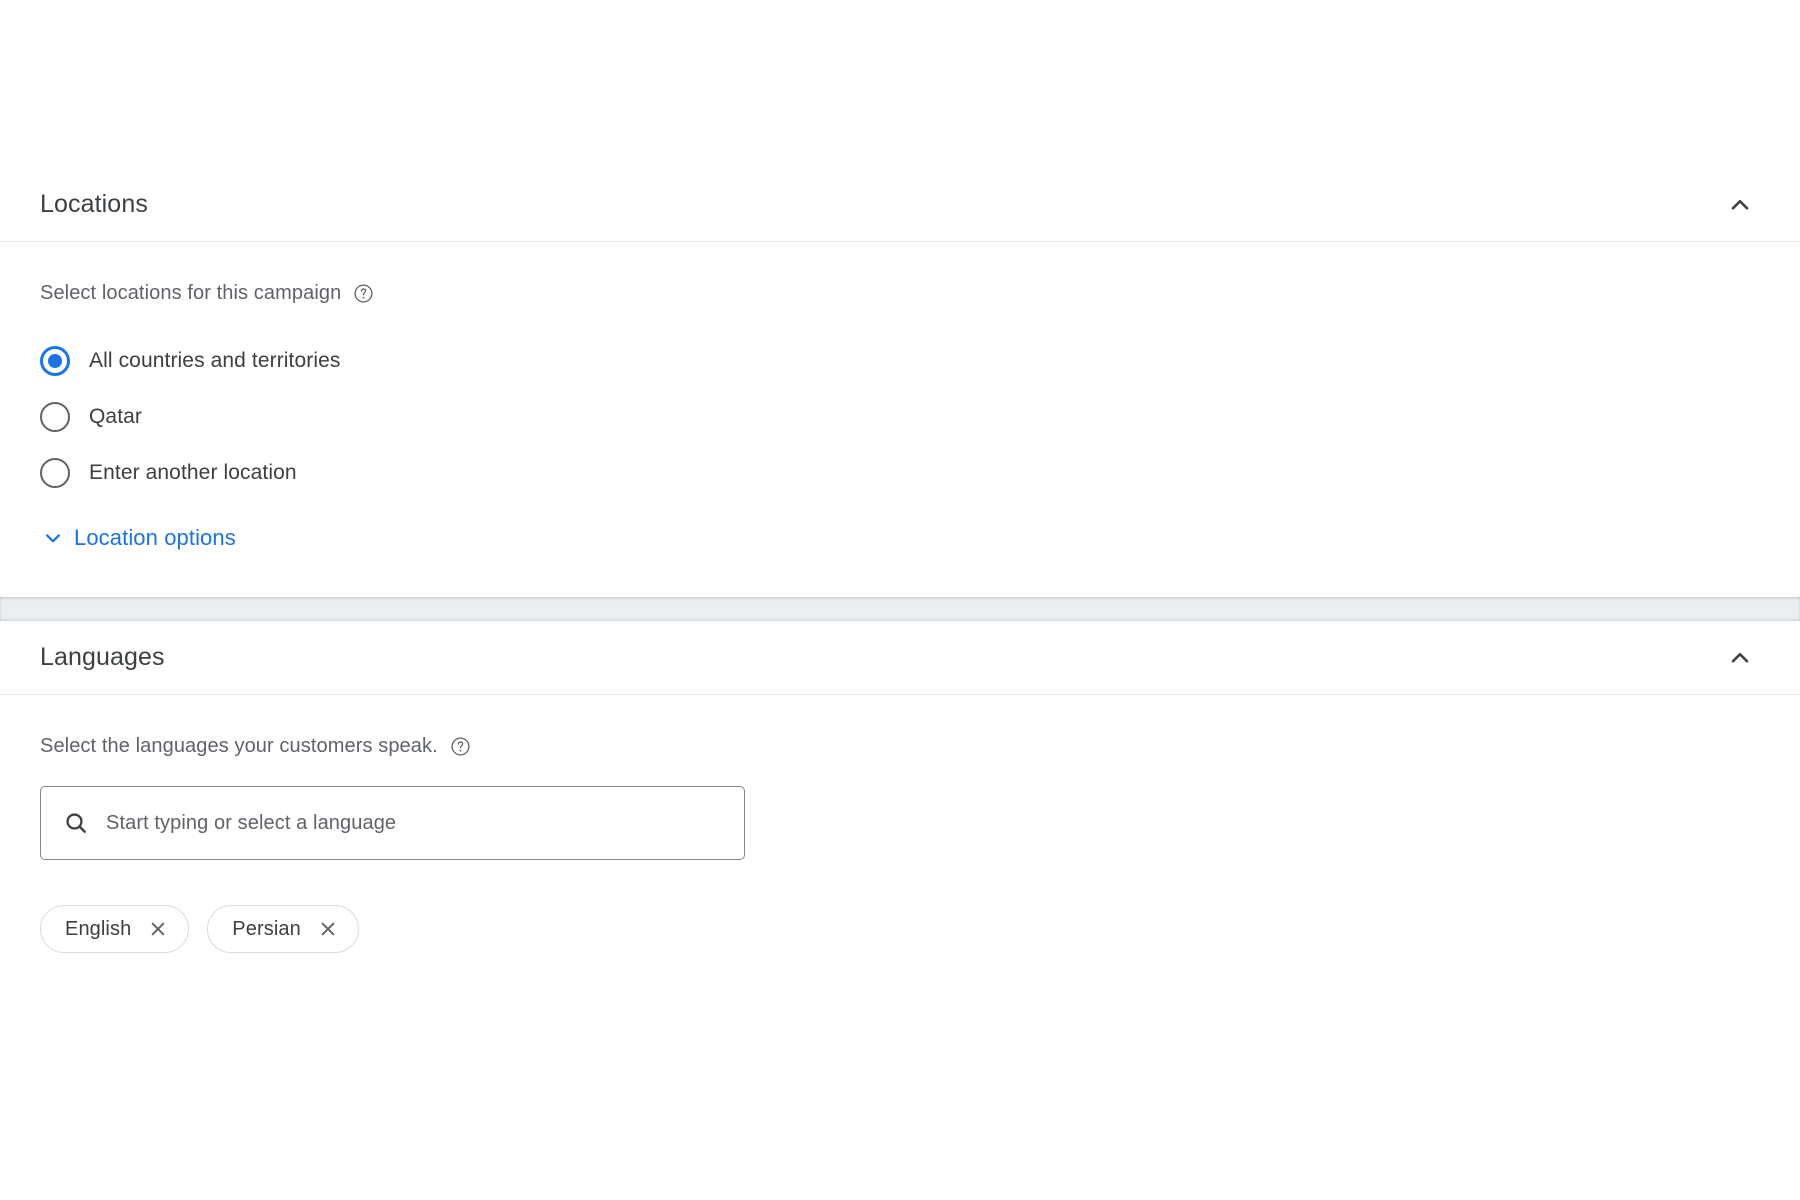 The image size is (1800, 1200). Describe the element at coordinates (900, 609) in the screenshot. I see `card-separator` at that location.